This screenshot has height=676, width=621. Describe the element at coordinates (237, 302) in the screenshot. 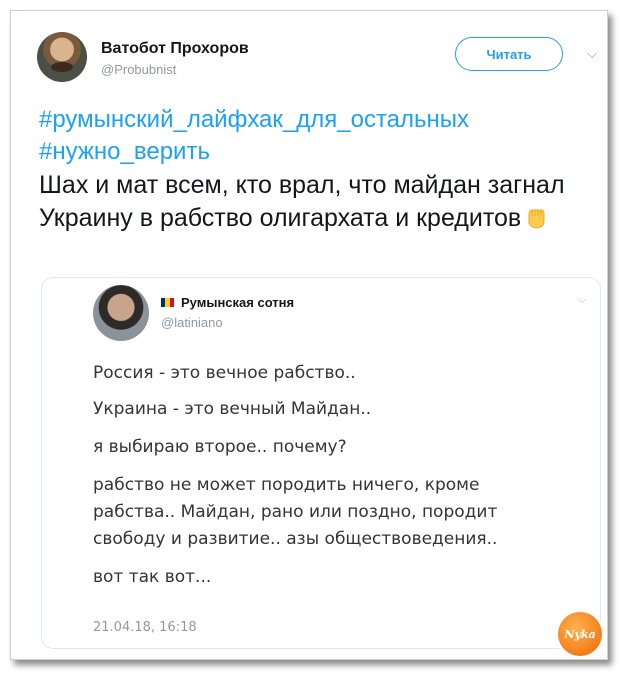

I see `quoted-author-name: Румынская сотня` at that location.